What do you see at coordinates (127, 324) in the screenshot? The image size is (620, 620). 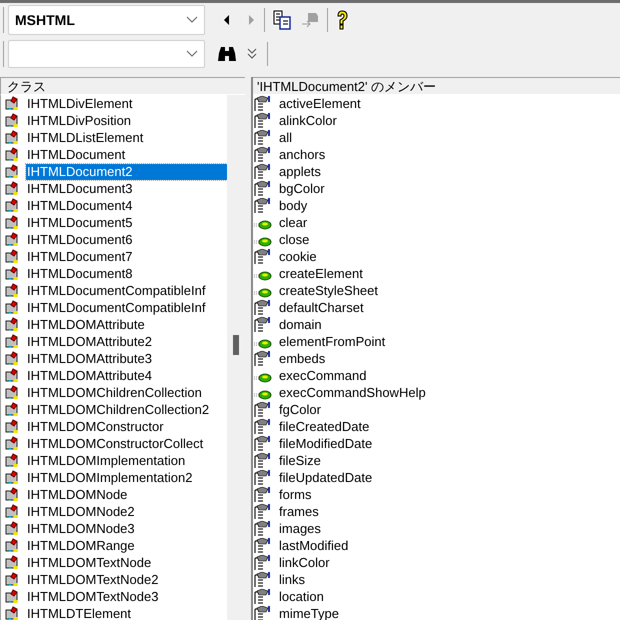 I see `class-item: IHTMLDOMAttribute` at bounding box center [127, 324].